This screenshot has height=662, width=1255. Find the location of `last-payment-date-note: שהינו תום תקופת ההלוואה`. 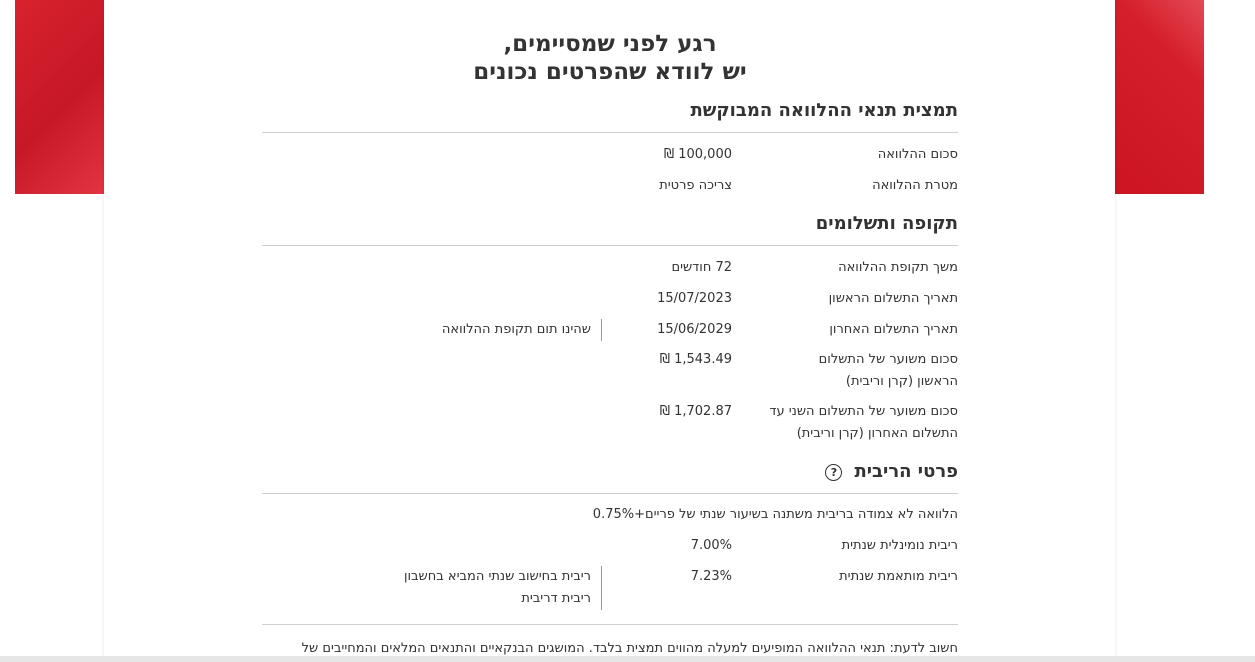

last-payment-date-note: שהינו תום תקופת ההלוואה is located at coordinates (486, 330).